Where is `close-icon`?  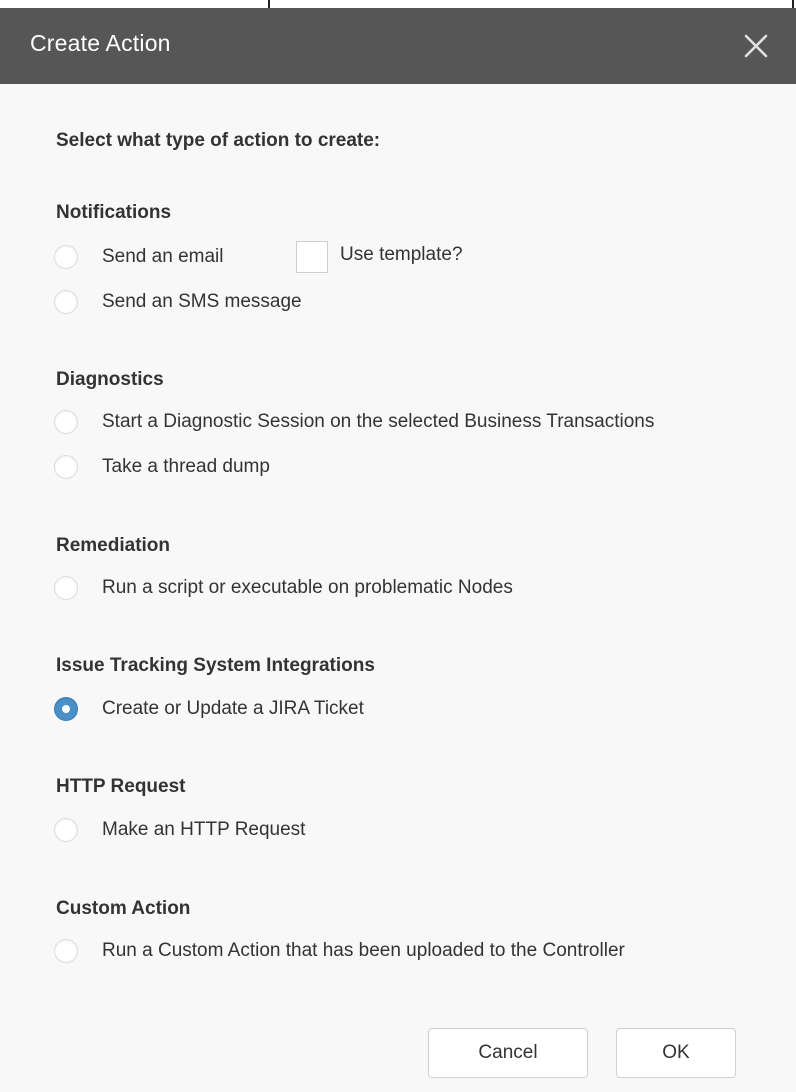
close-icon is located at coordinates (756, 46).